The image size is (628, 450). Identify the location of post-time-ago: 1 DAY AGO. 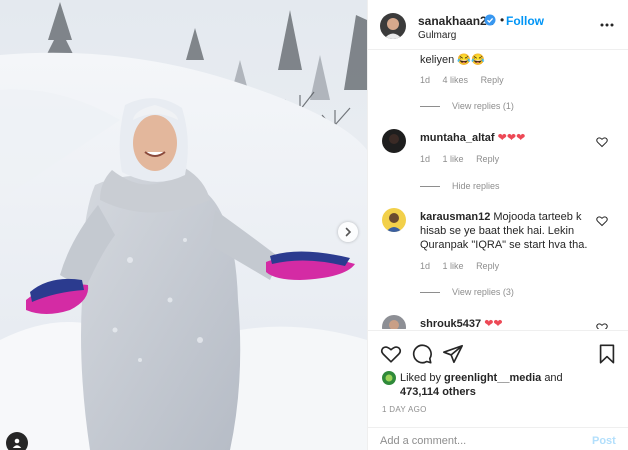
(404, 409).